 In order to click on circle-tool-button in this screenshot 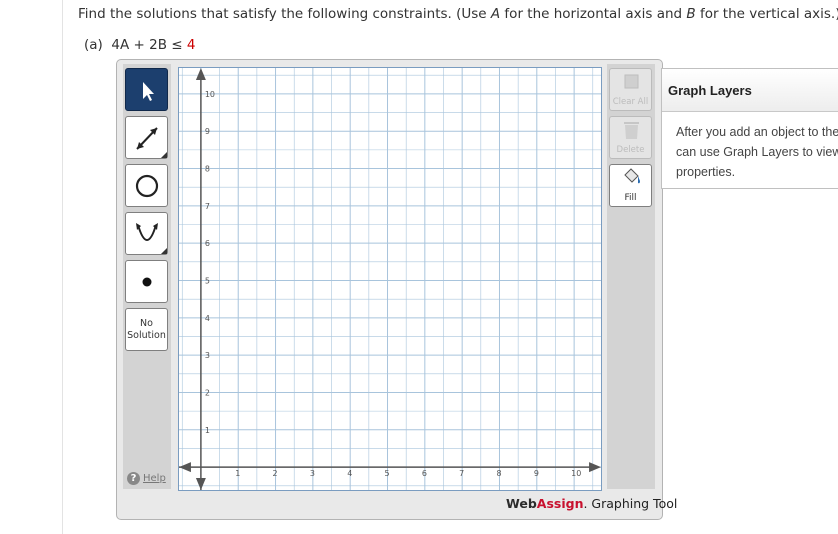, I will do `click(146, 185)`.